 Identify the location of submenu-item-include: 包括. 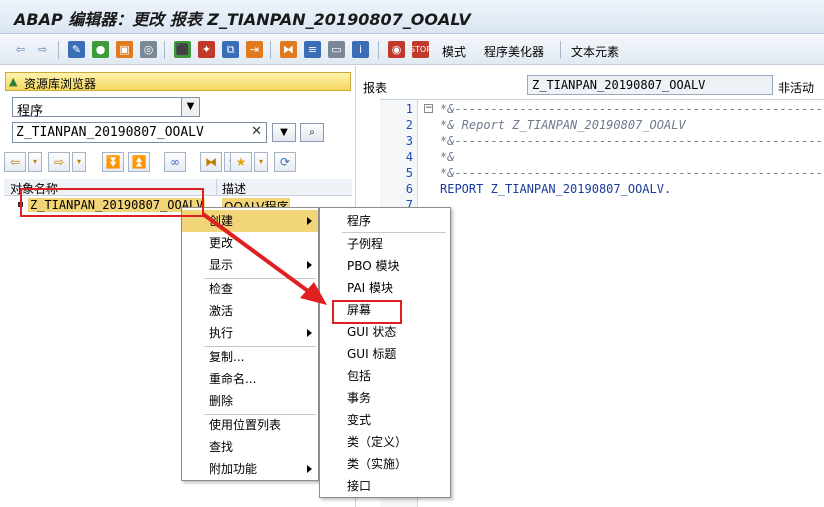
(385, 376).